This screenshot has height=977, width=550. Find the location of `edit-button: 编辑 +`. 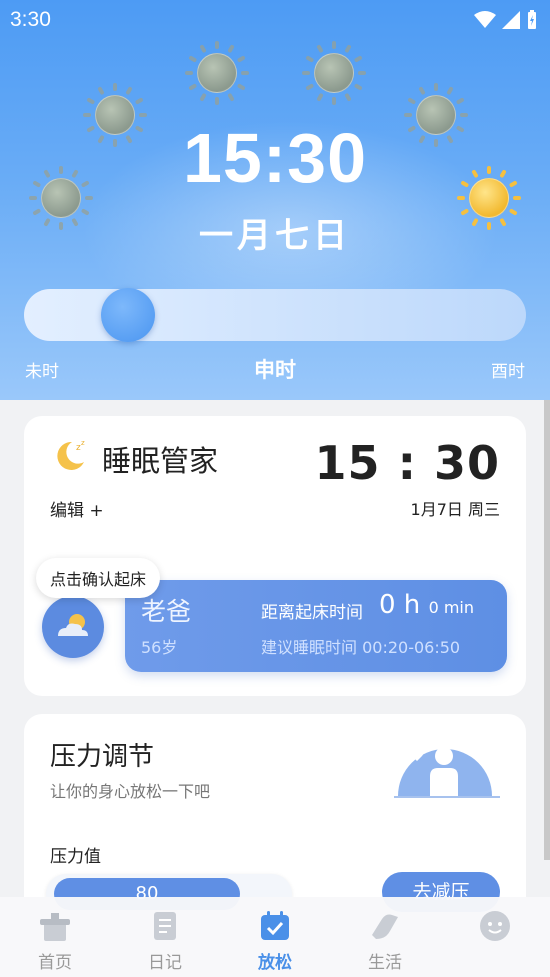

edit-button: 编辑 + is located at coordinates (77, 508).